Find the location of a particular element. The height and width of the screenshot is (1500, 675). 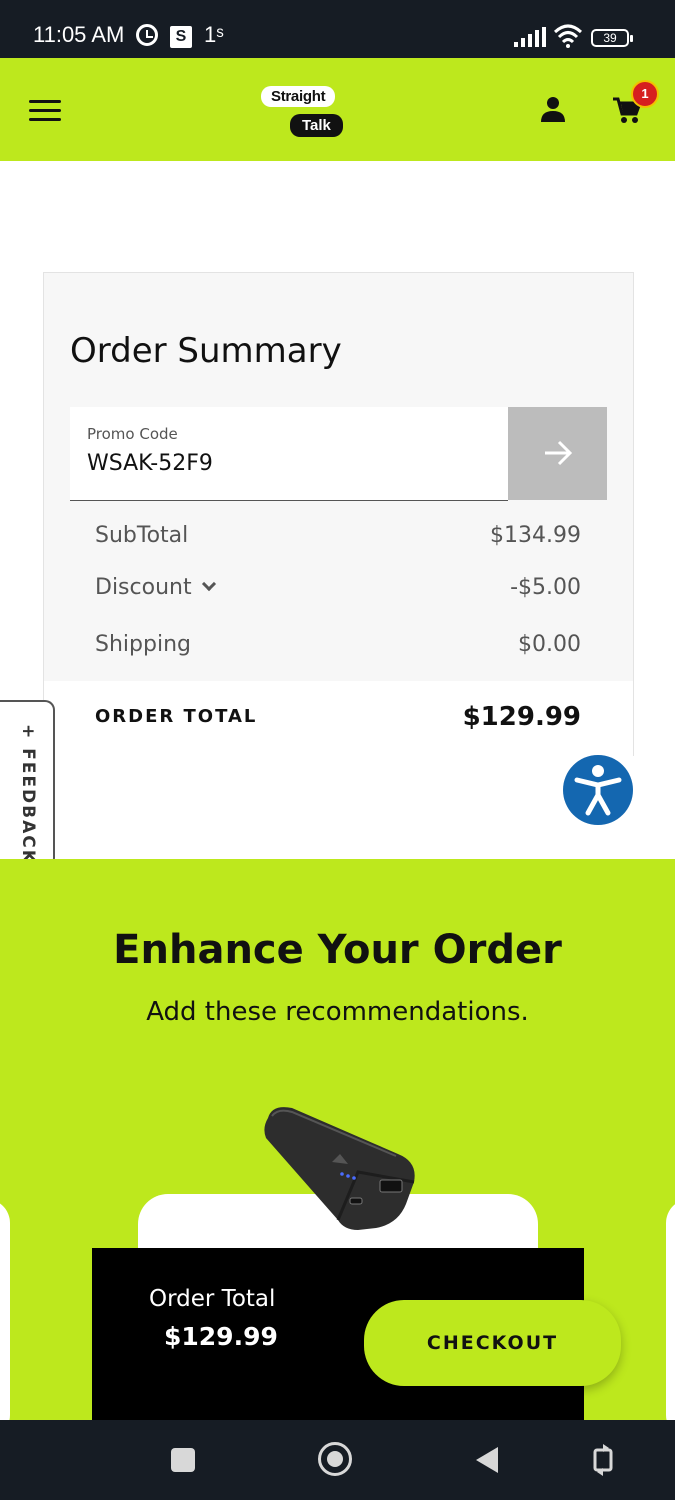

wifi-icon is located at coordinates (568, 36).